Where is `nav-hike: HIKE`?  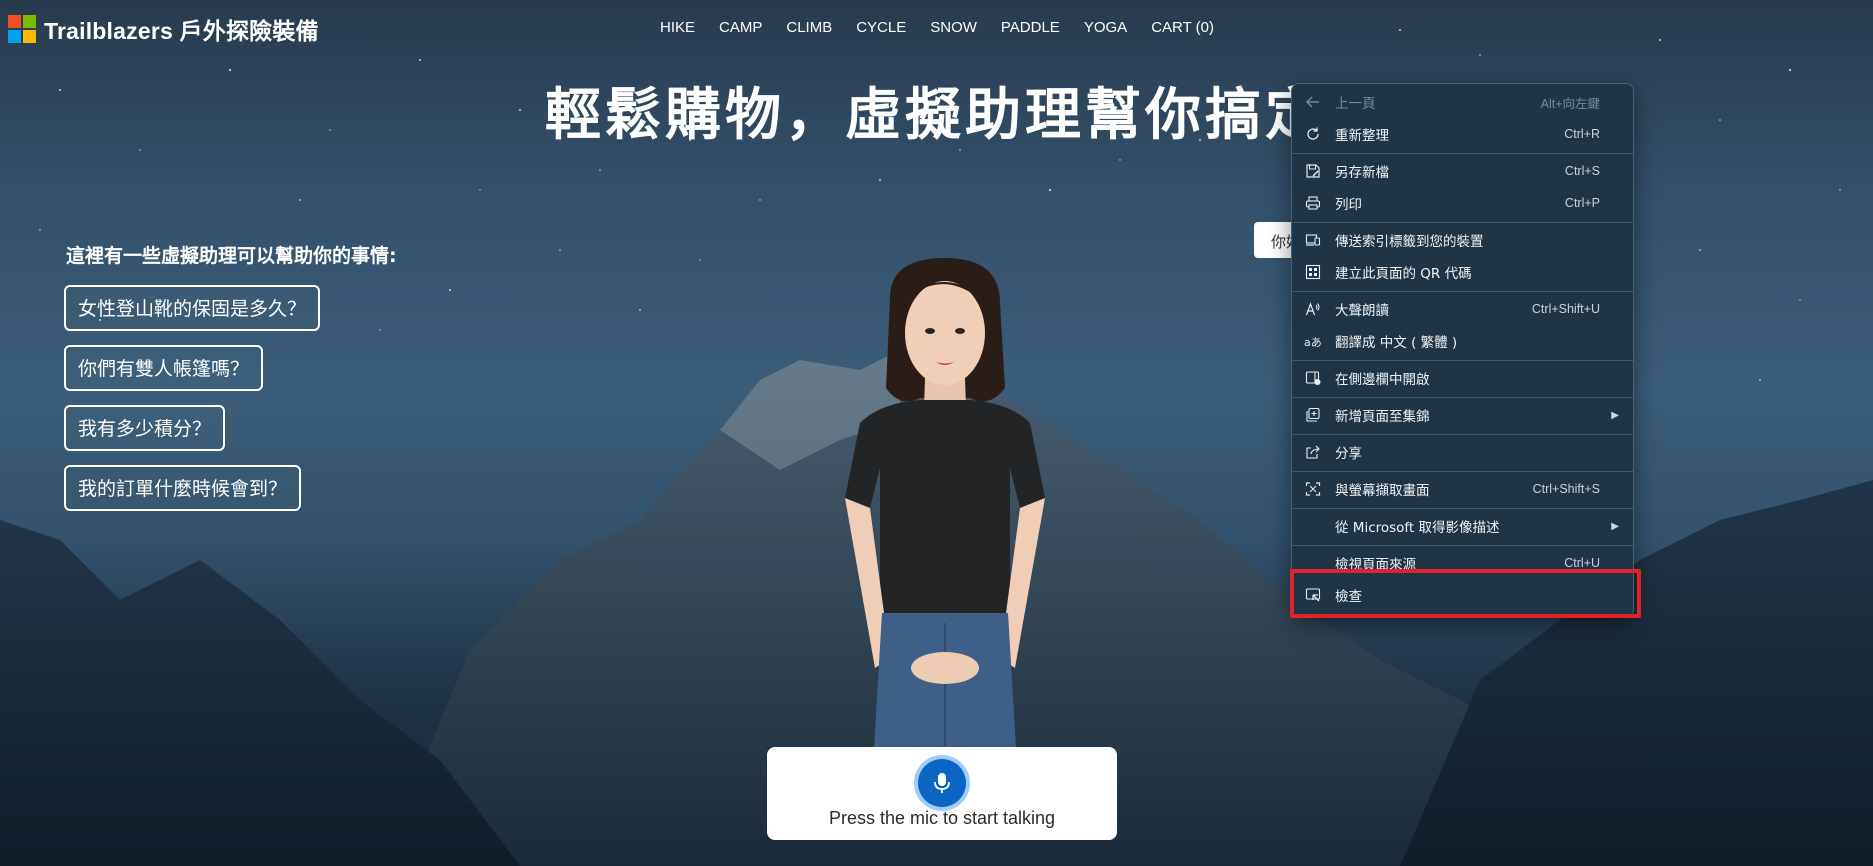
nav-hike: HIKE is located at coordinates (677, 27).